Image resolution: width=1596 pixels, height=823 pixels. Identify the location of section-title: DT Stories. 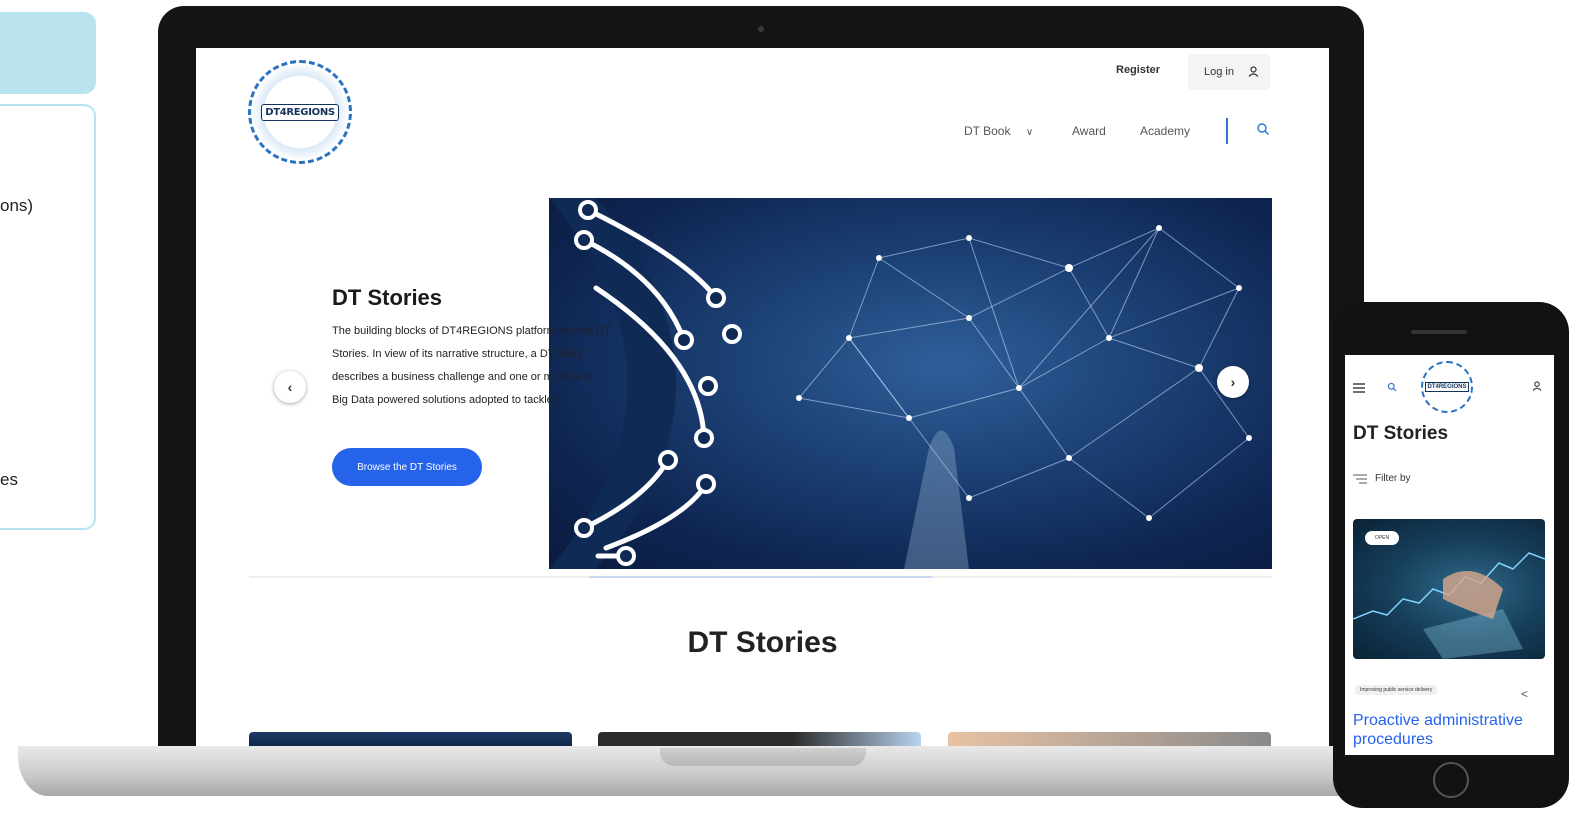
(762, 642).